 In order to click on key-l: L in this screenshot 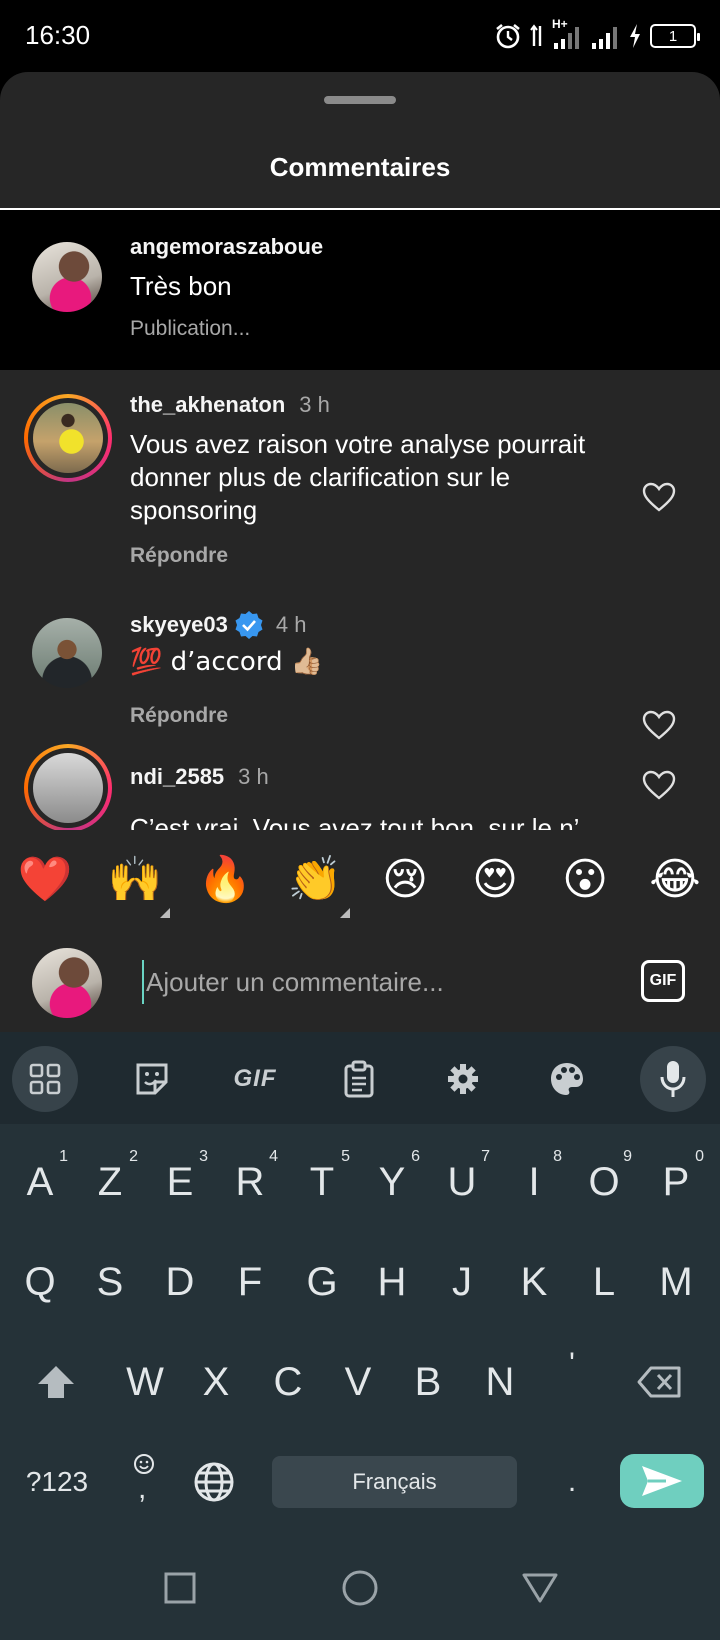, I will do `click(604, 1282)`.